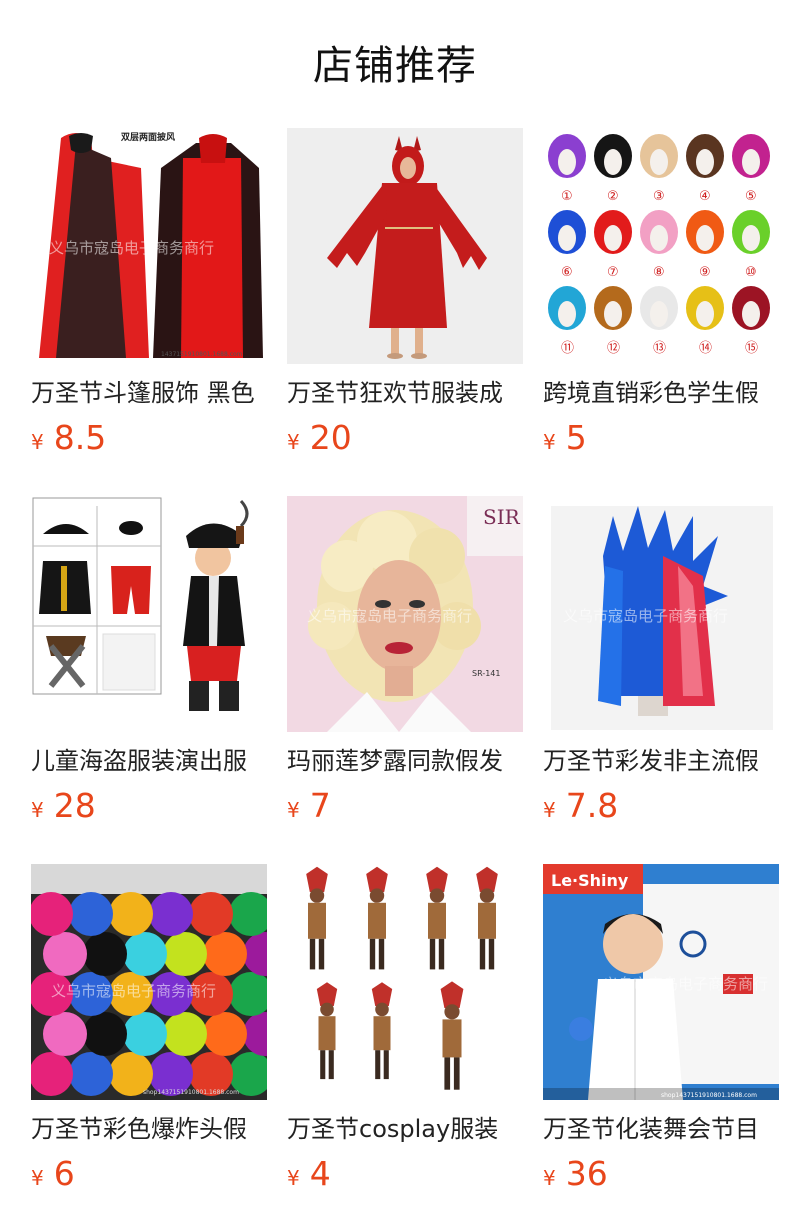  I want to click on product-price: ¥ 20, so click(319, 438).